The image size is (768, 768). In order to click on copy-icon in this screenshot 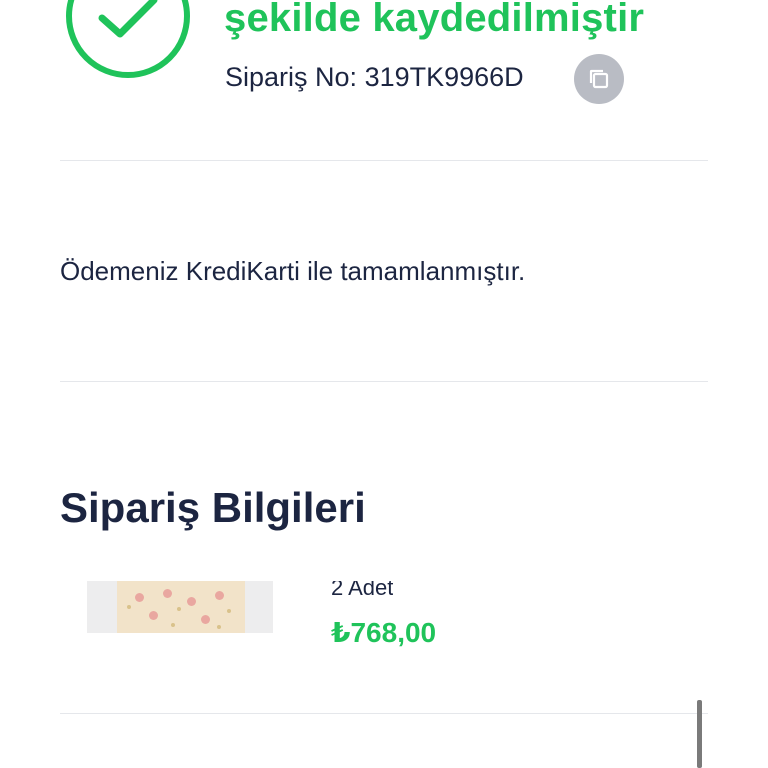, I will do `click(599, 79)`.